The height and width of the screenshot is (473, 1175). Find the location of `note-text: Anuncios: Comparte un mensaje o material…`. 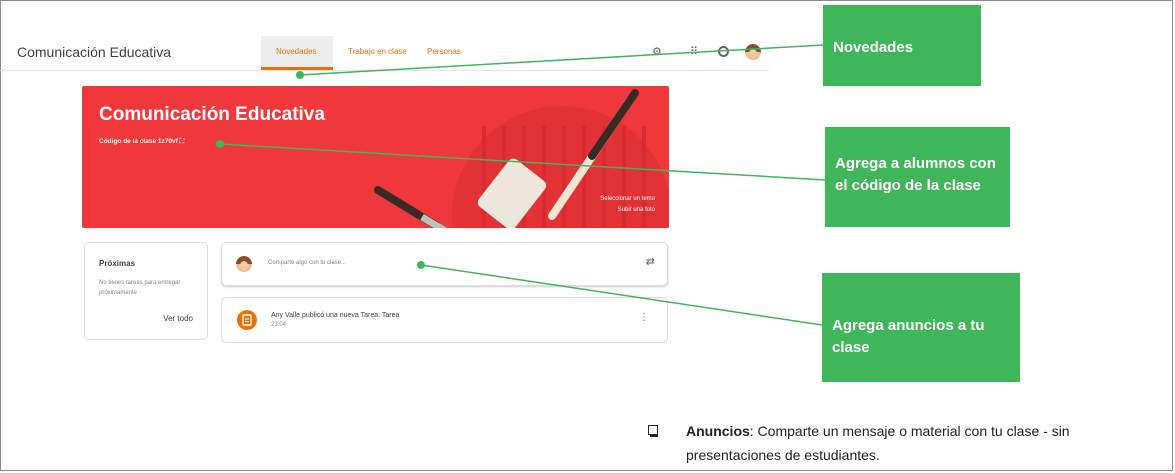

note-text: Anuncios: Comparte un mensaje o material… is located at coordinates (883, 443).